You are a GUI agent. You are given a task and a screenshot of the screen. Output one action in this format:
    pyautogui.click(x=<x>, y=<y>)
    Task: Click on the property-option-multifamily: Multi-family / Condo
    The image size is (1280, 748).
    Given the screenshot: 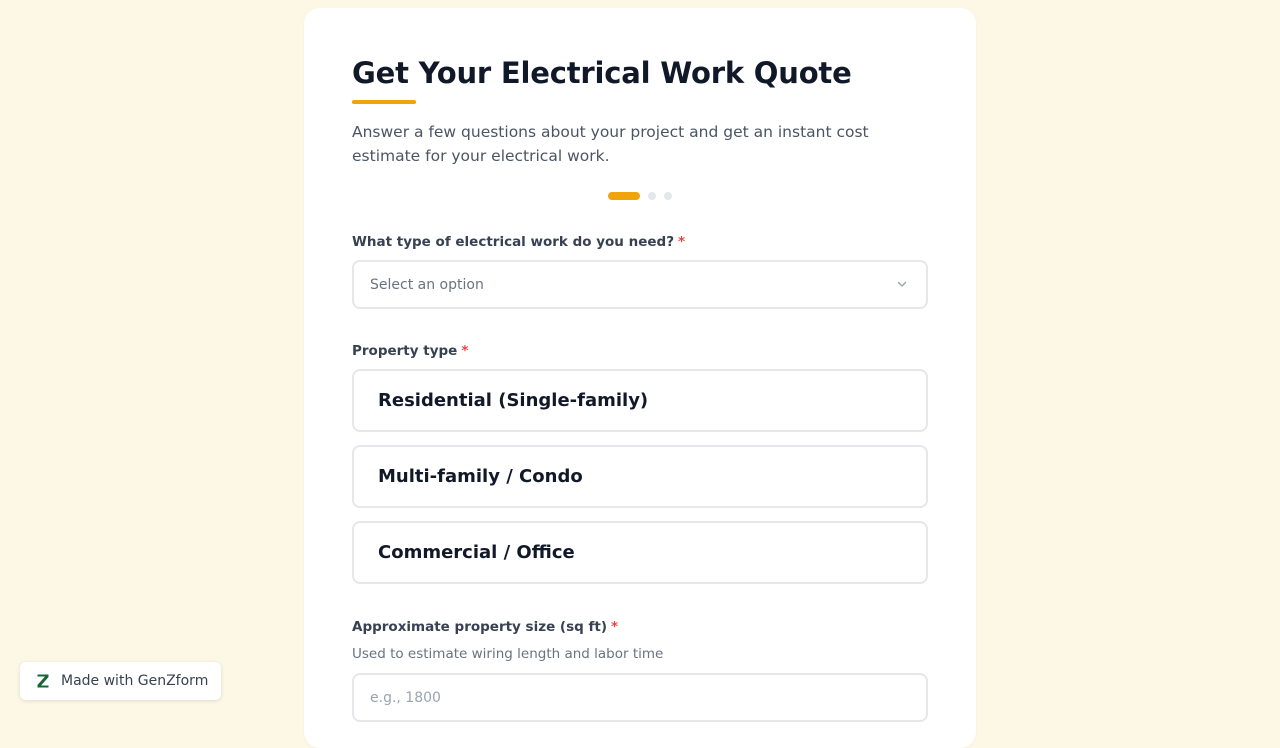 What is the action you would take?
    pyautogui.click(x=640, y=476)
    